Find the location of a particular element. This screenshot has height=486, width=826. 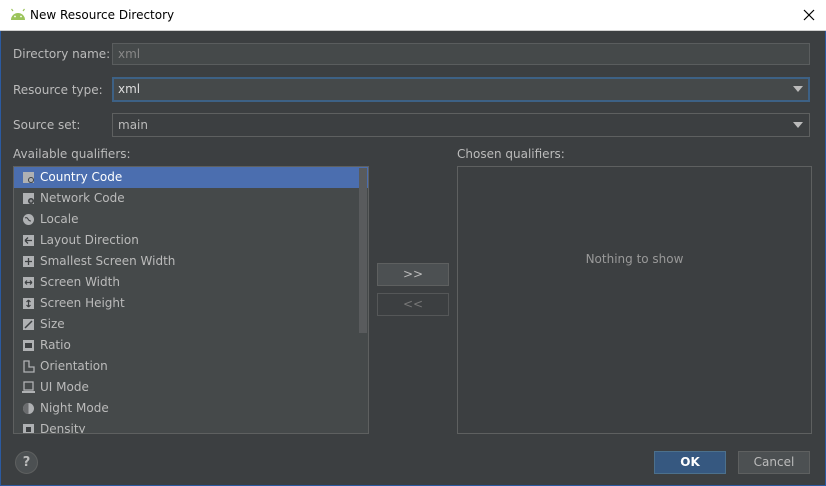

layout-direction-icon is located at coordinates (28, 240).